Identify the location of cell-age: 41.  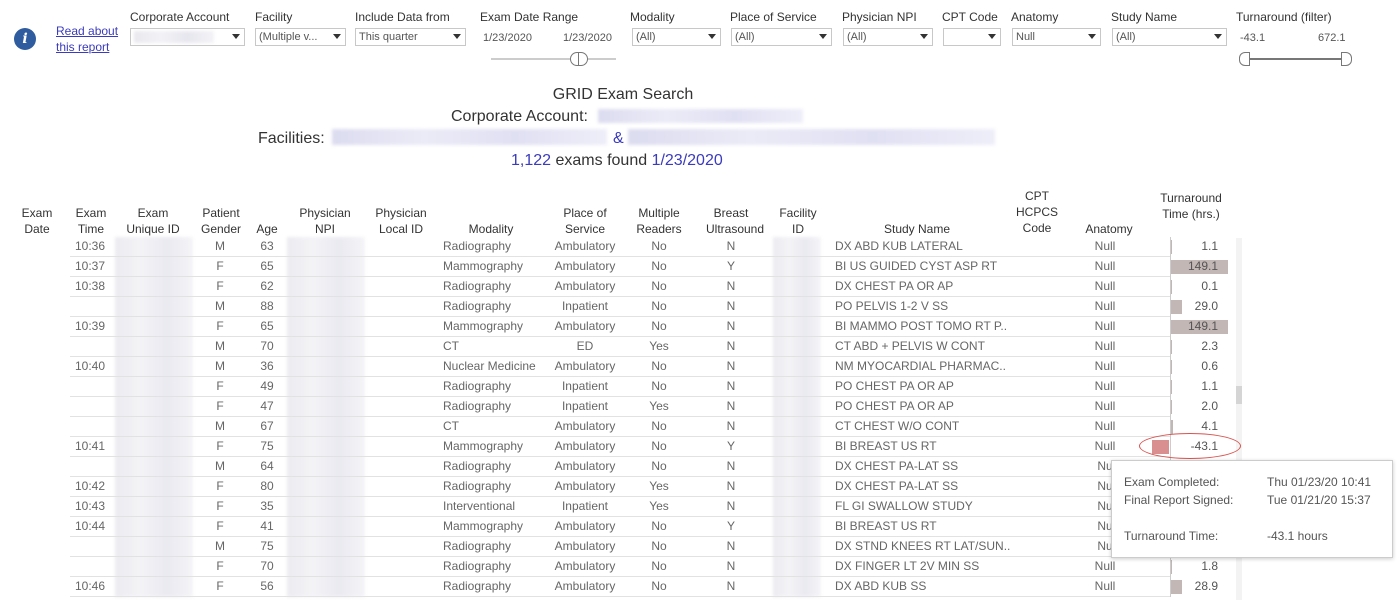
(267, 526).